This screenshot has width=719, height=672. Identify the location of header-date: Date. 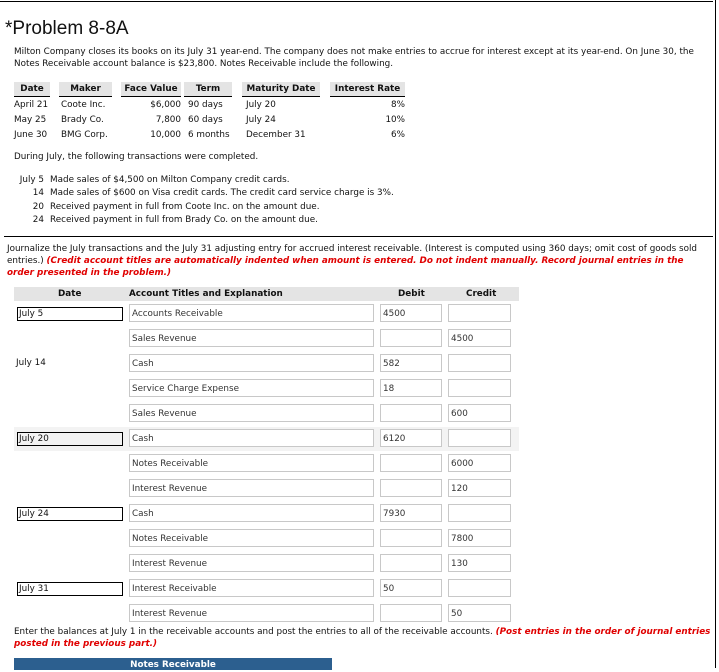
(70, 294).